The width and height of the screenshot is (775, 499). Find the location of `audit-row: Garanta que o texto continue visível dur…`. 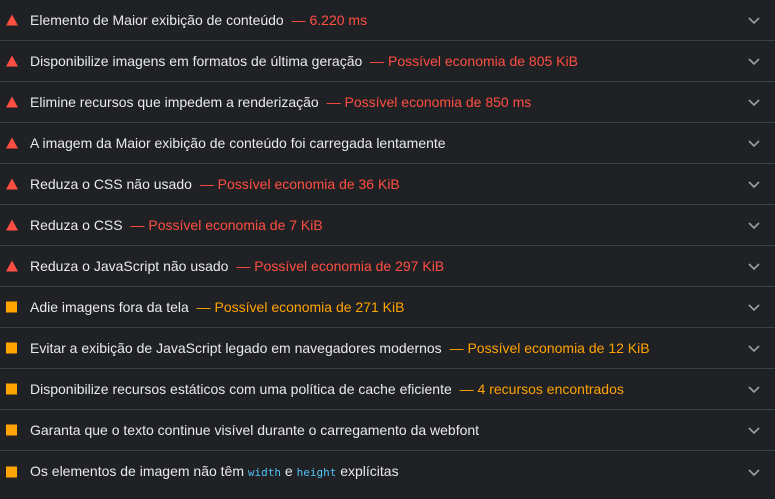

audit-row: Garanta que o texto continue visível dur… is located at coordinates (387, 430).